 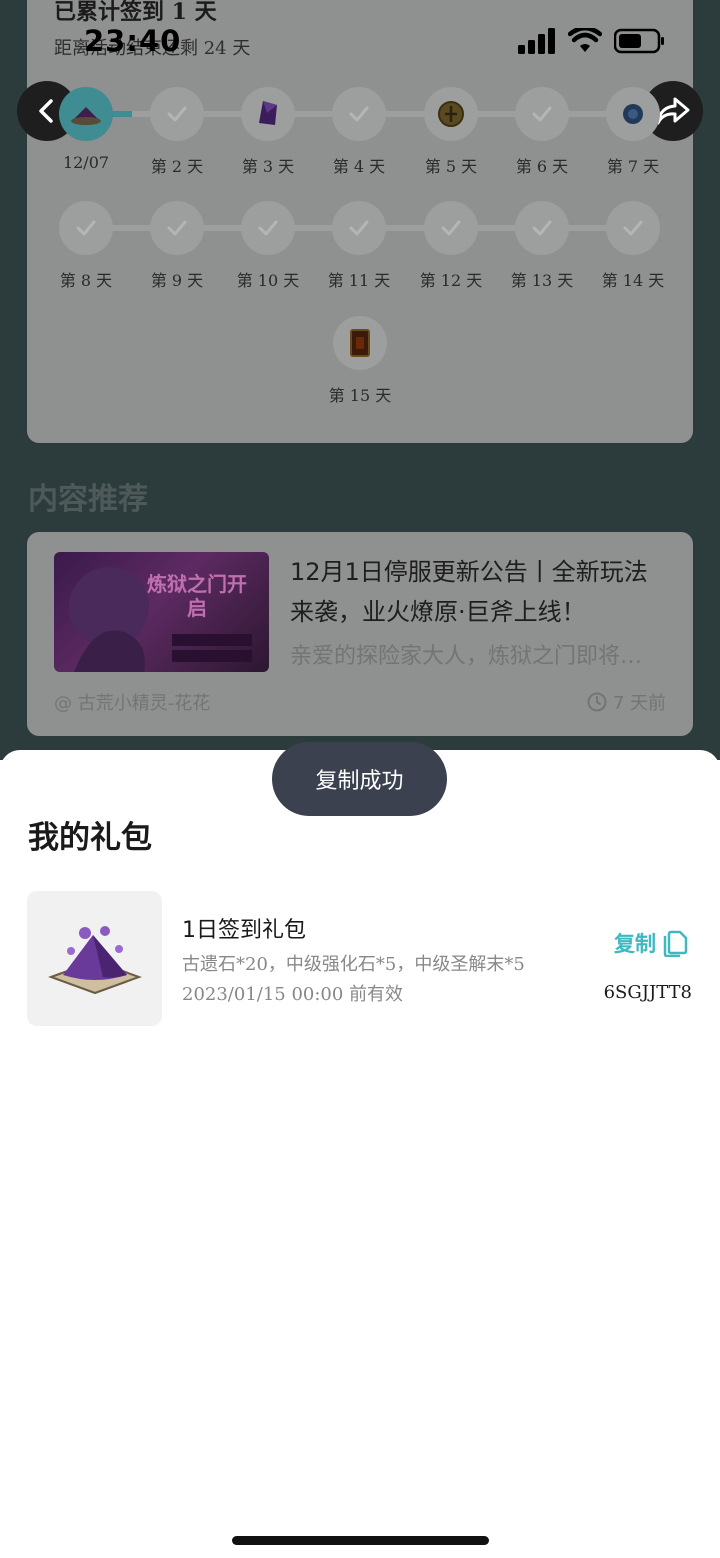 I want to click on gift-validity: 2023/01/15 00:00 前有效, so click(x=293, y=994).